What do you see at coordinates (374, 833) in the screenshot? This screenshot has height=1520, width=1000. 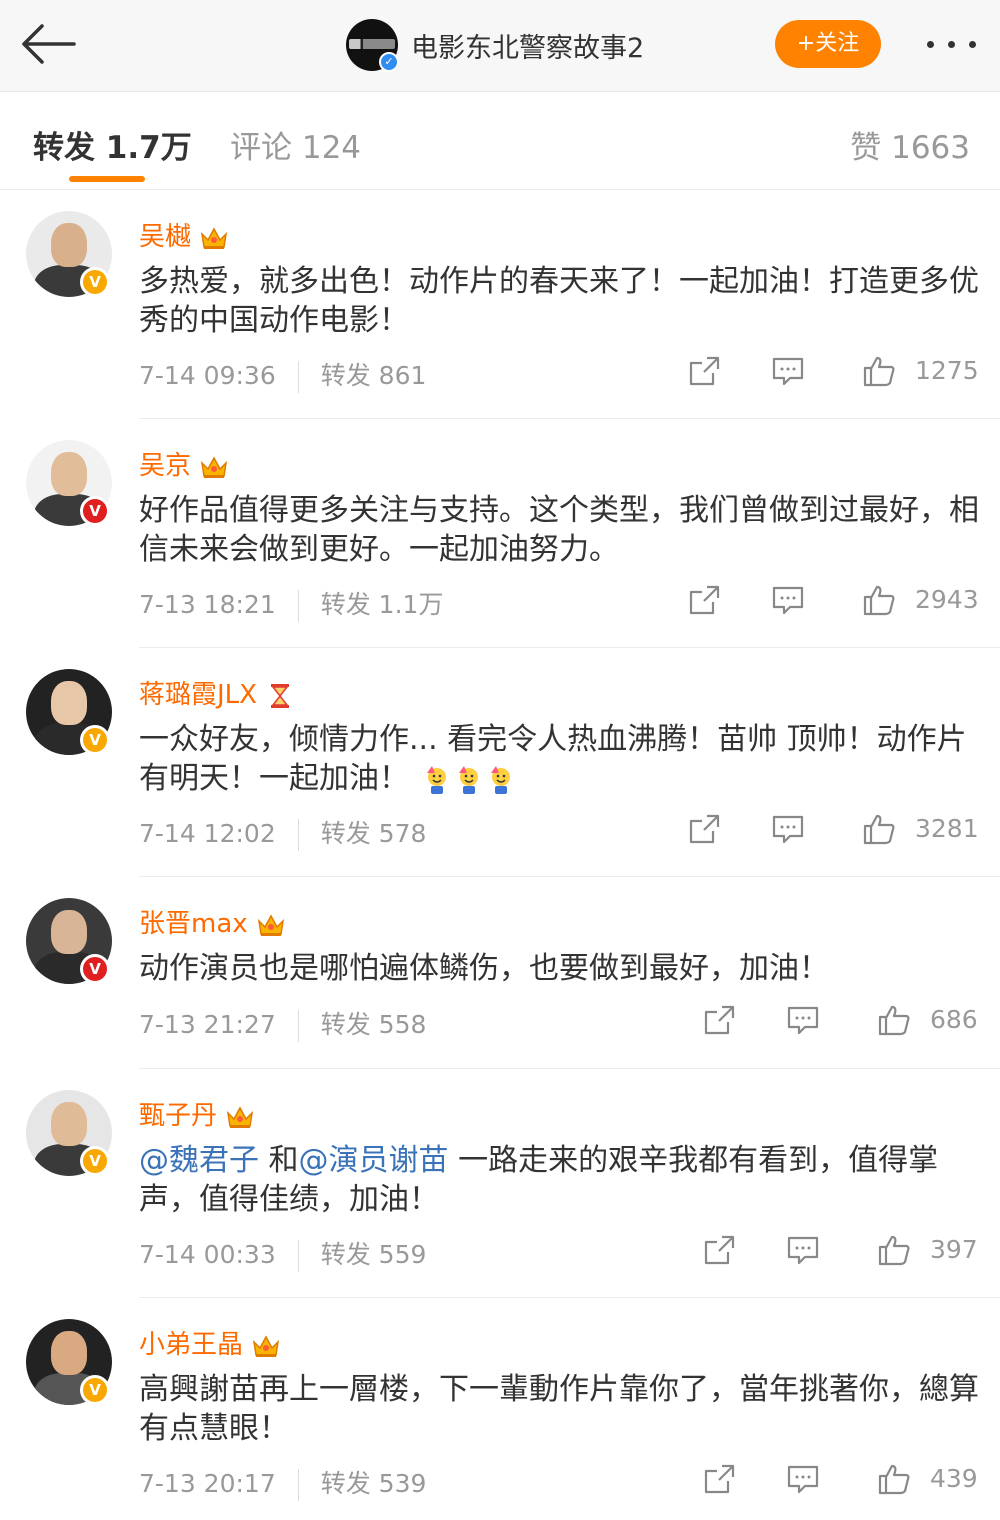 I see `repost-count: 转发 578` at bounding box center [374, 833].